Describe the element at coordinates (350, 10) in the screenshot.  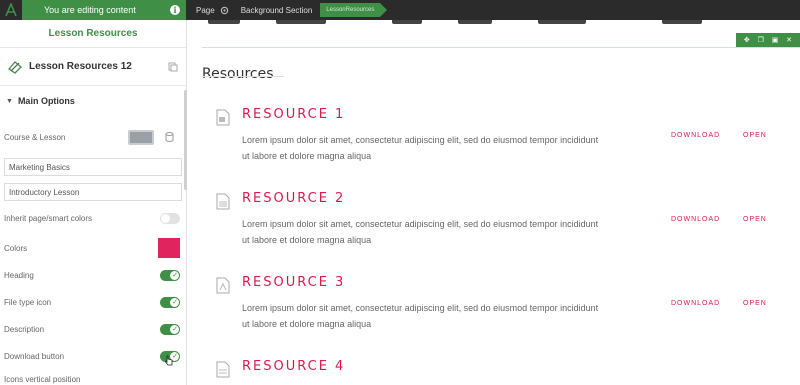
I see `breadcrumb-active-label: LessonResources` at that location.